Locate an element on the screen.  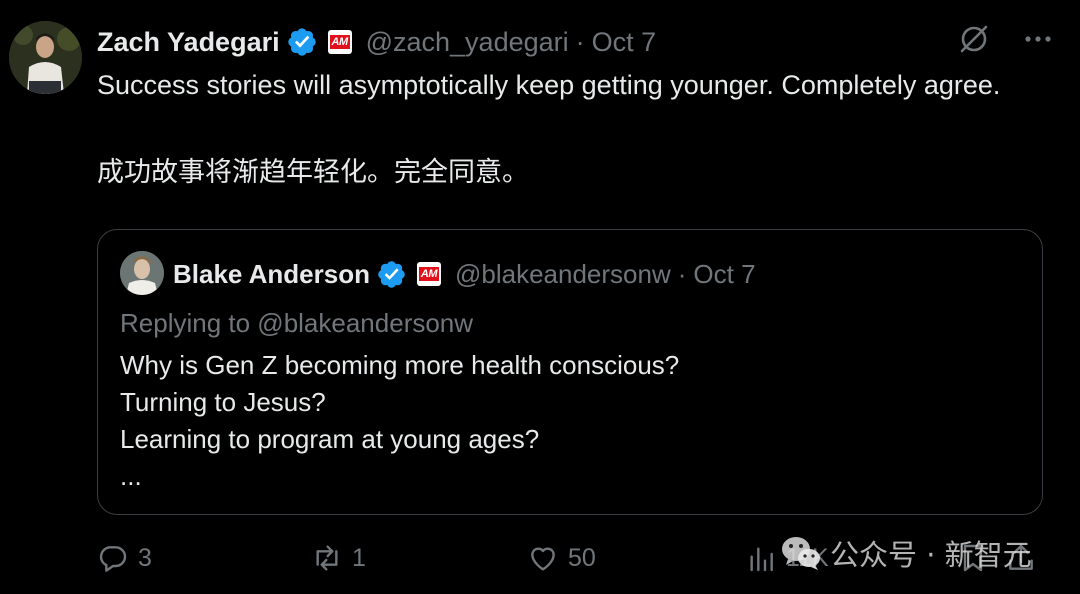
affiliation-badge-text: AM is located at coordinates (339, 42).